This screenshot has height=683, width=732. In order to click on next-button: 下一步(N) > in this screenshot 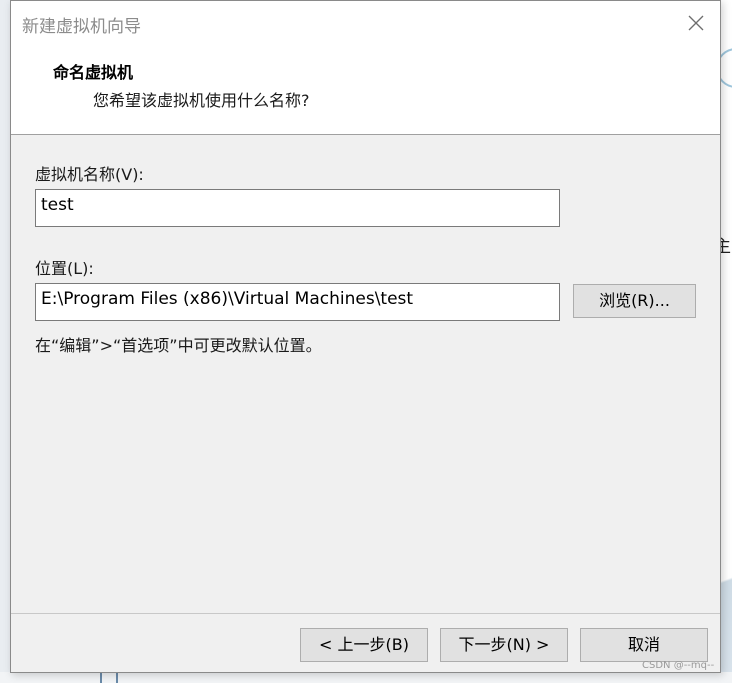, I will do `click(504, 645)`.